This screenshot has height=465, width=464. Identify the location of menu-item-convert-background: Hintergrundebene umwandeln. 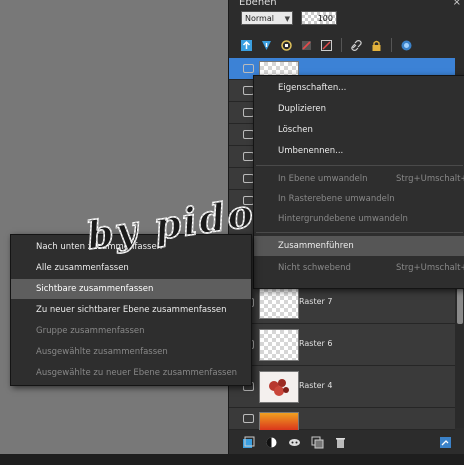
(359, 219).